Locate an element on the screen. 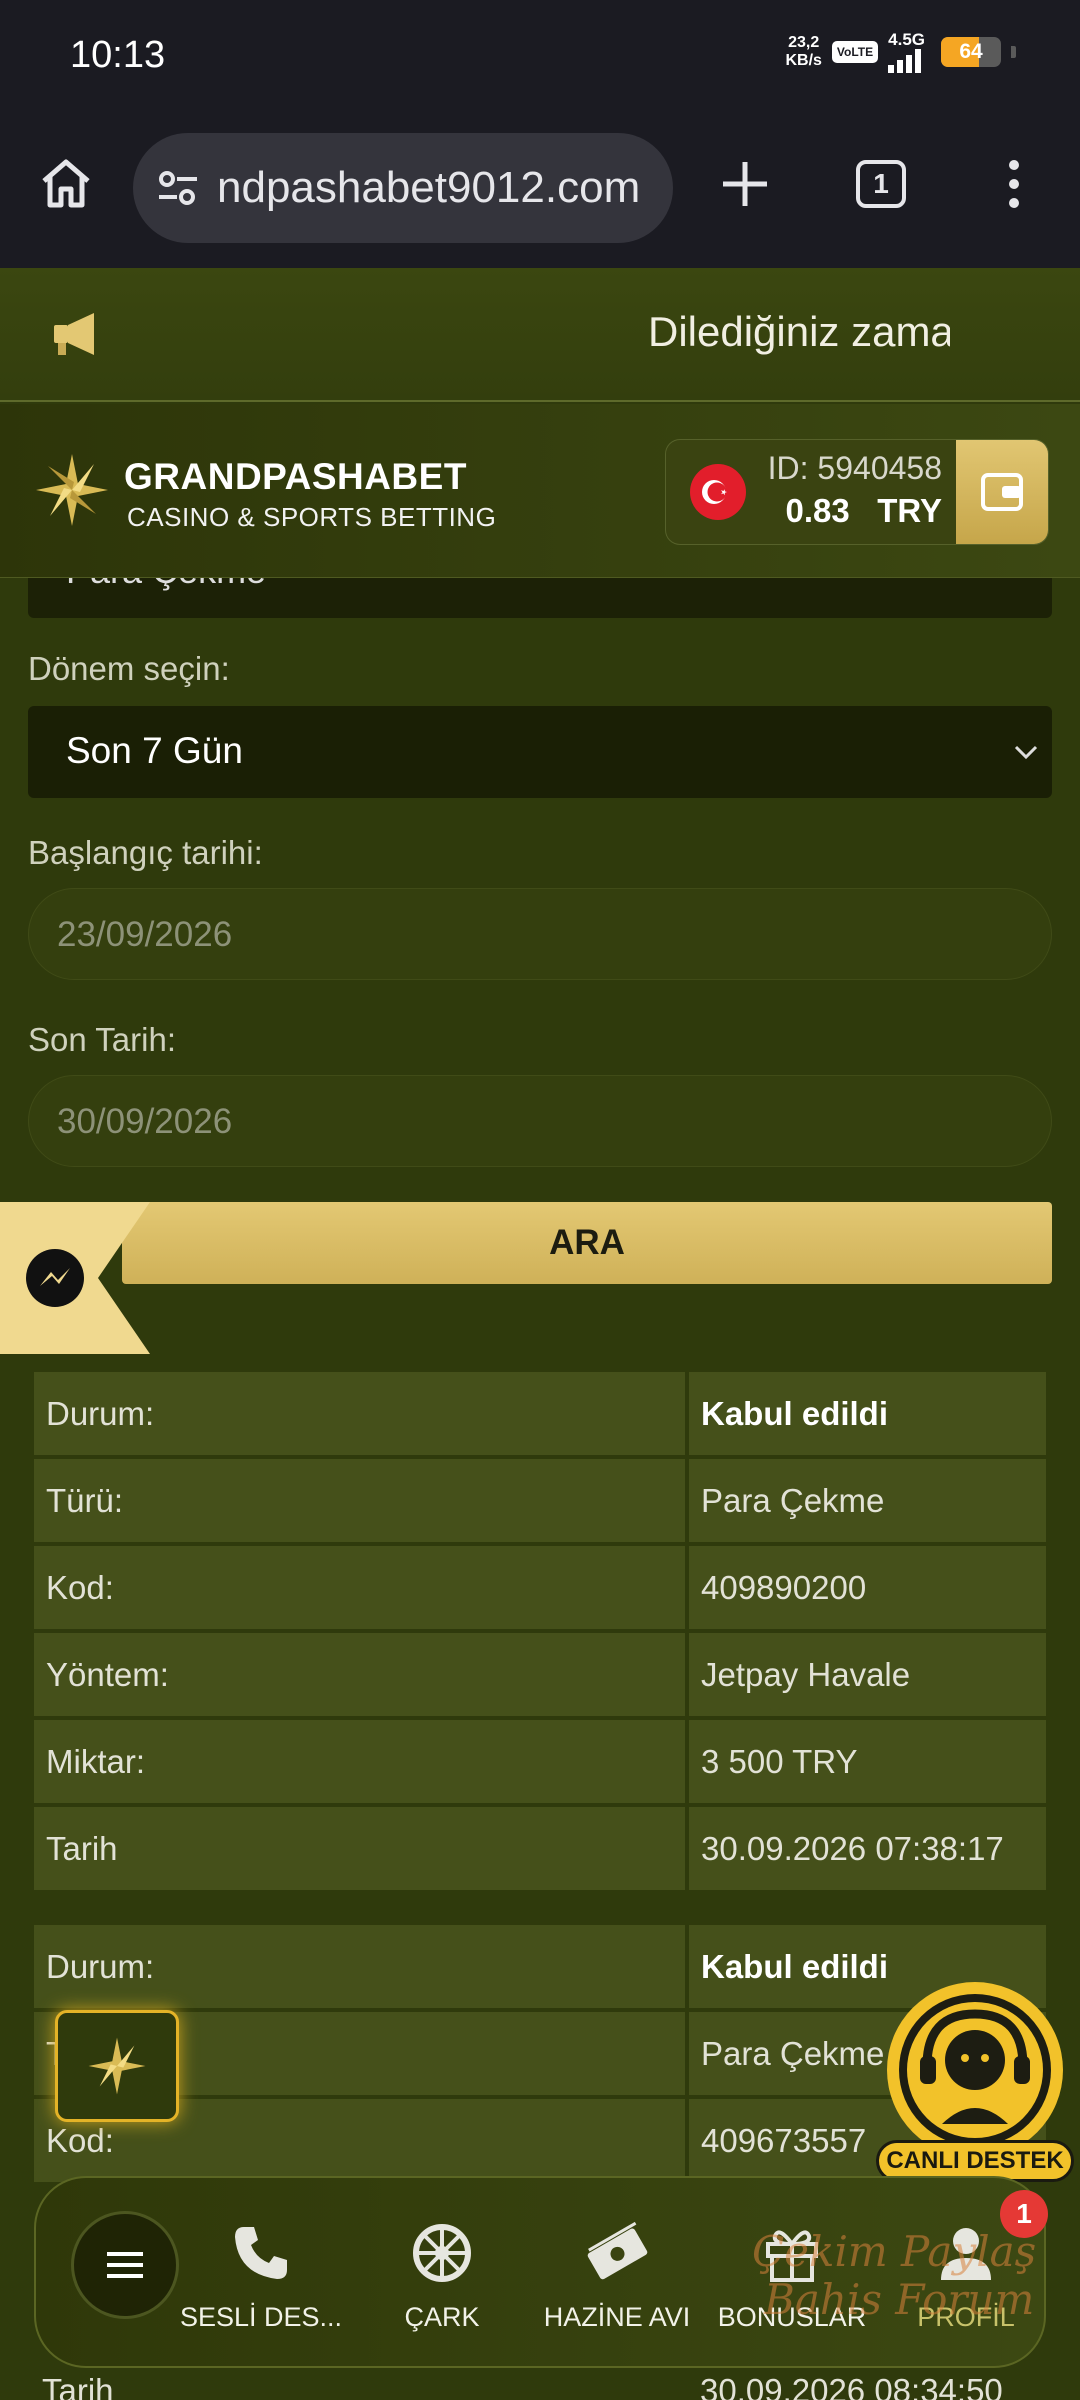 The height and width of the screenshot is (2400, 1080). hamburger-menu-button is located at coordinates (125, 2265).